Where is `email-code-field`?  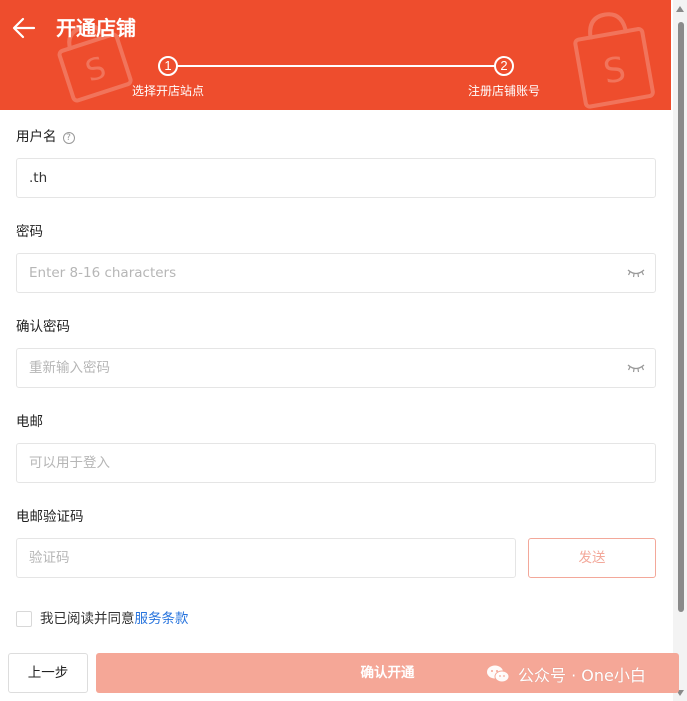 email-code-field is located at coordinates (266, 558).